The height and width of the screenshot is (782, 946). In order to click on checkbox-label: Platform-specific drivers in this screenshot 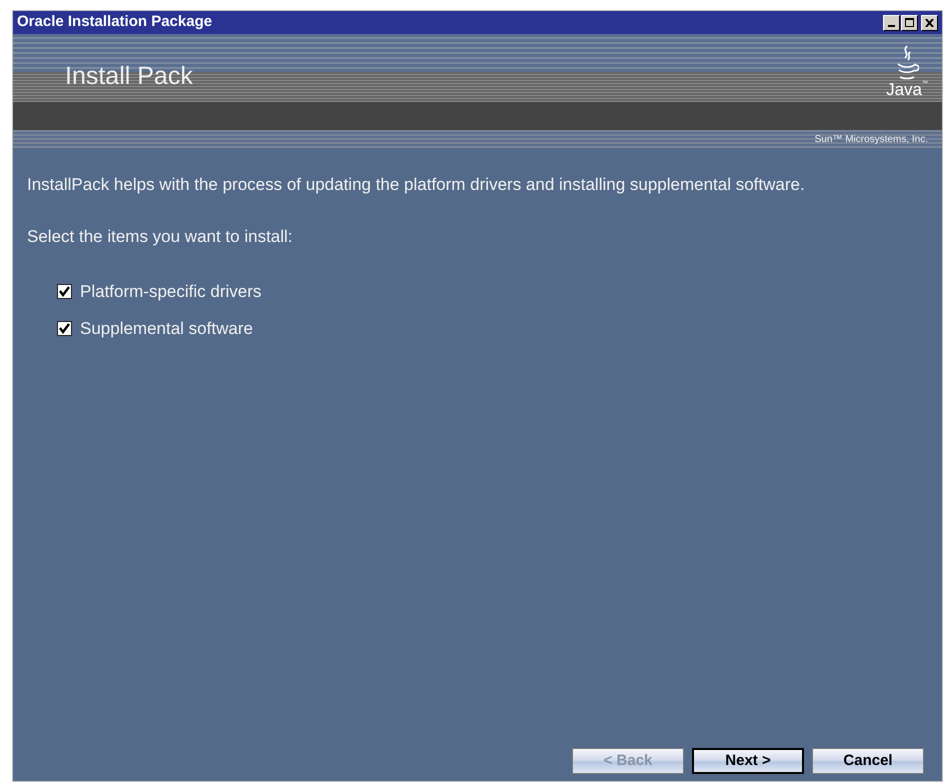, I will do `click(171, 292)`.